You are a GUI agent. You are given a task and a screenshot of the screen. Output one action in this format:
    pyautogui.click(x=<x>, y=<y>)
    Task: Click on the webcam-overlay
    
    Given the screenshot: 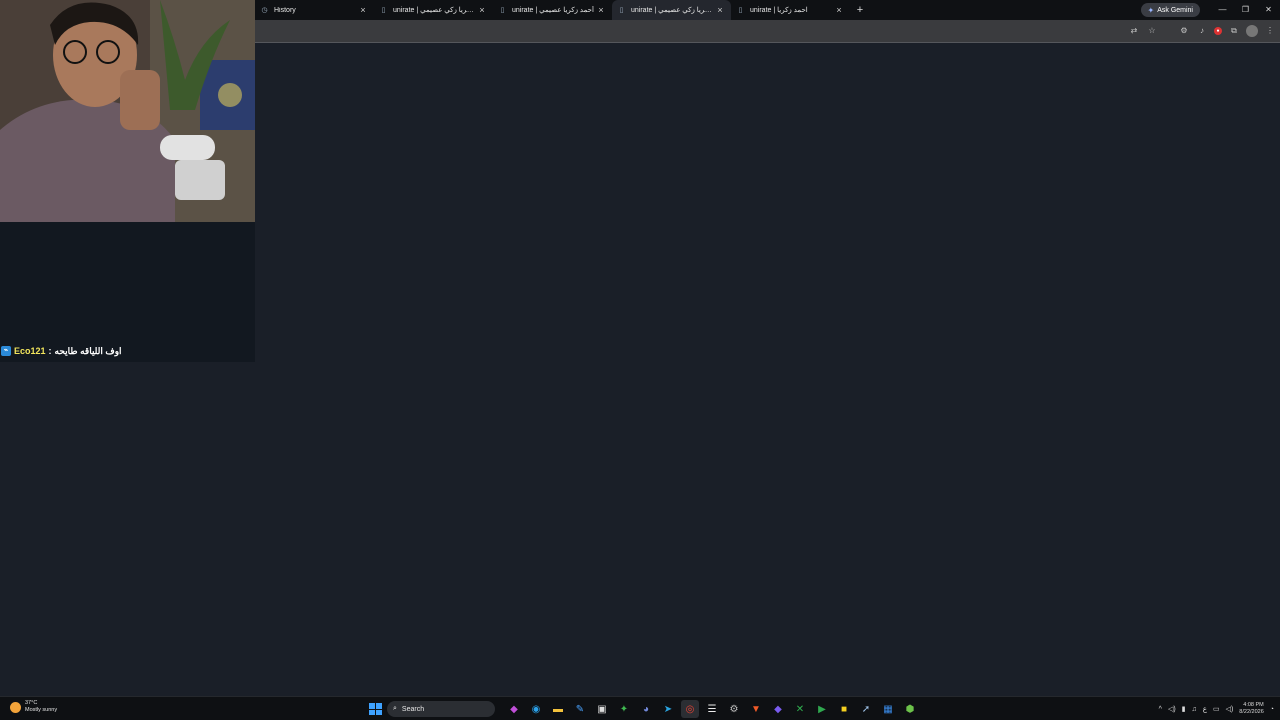 What is the action you would take?
    pyautogui.click(x=127, y=111)
    